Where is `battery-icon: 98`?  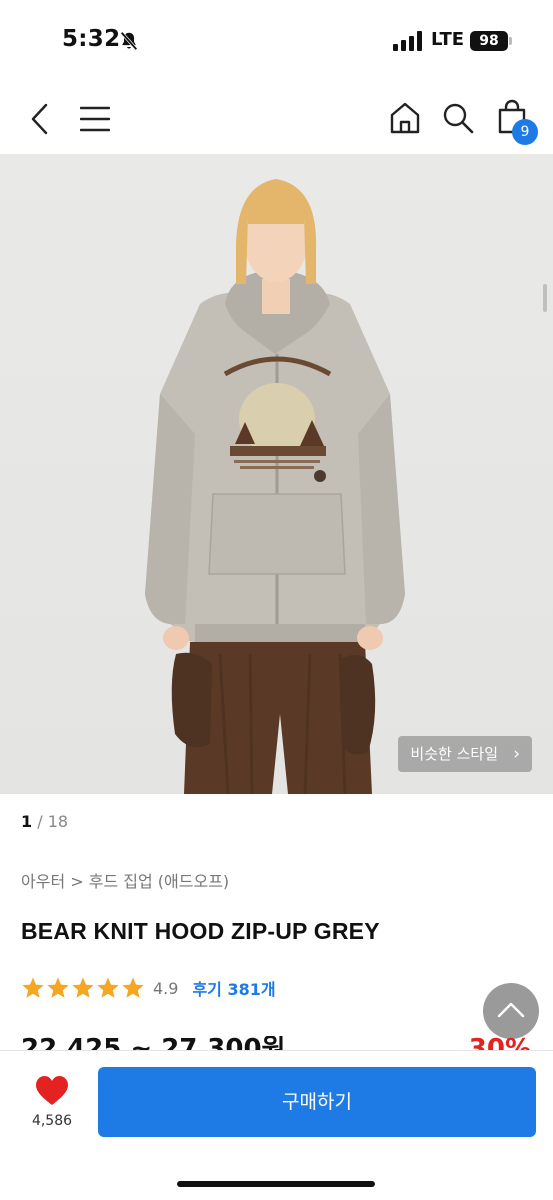
battery-icon: 98 is located at coordinates (489, 41).